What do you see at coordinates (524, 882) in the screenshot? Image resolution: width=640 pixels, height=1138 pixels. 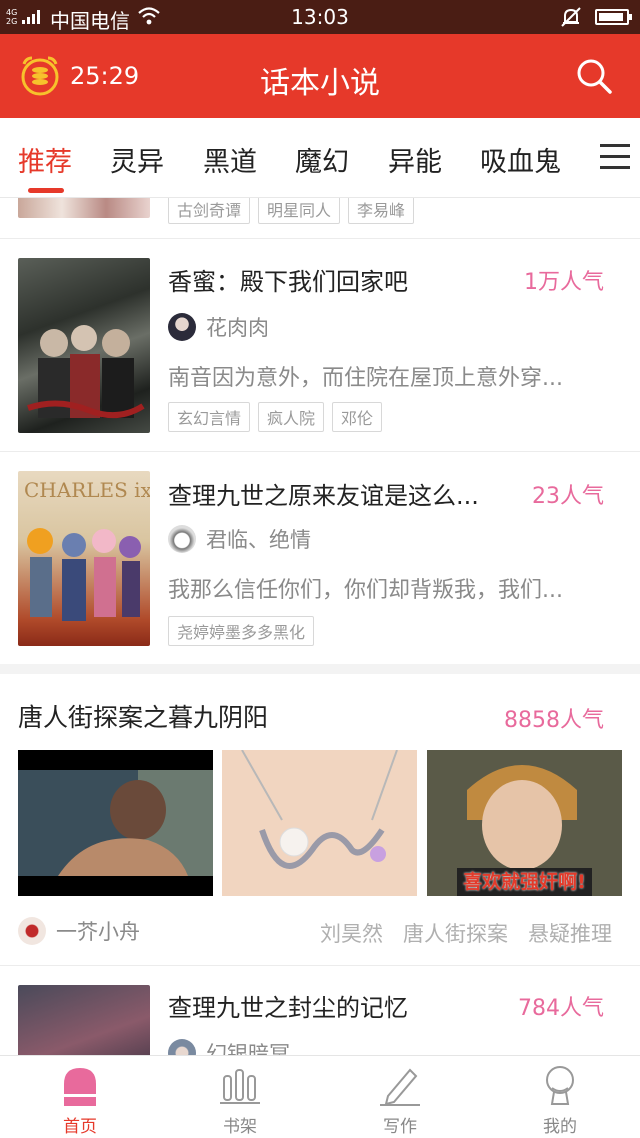 I see `thumbnail-caption: 喜欢就强奸啊!` at bounding box center [524, 882].